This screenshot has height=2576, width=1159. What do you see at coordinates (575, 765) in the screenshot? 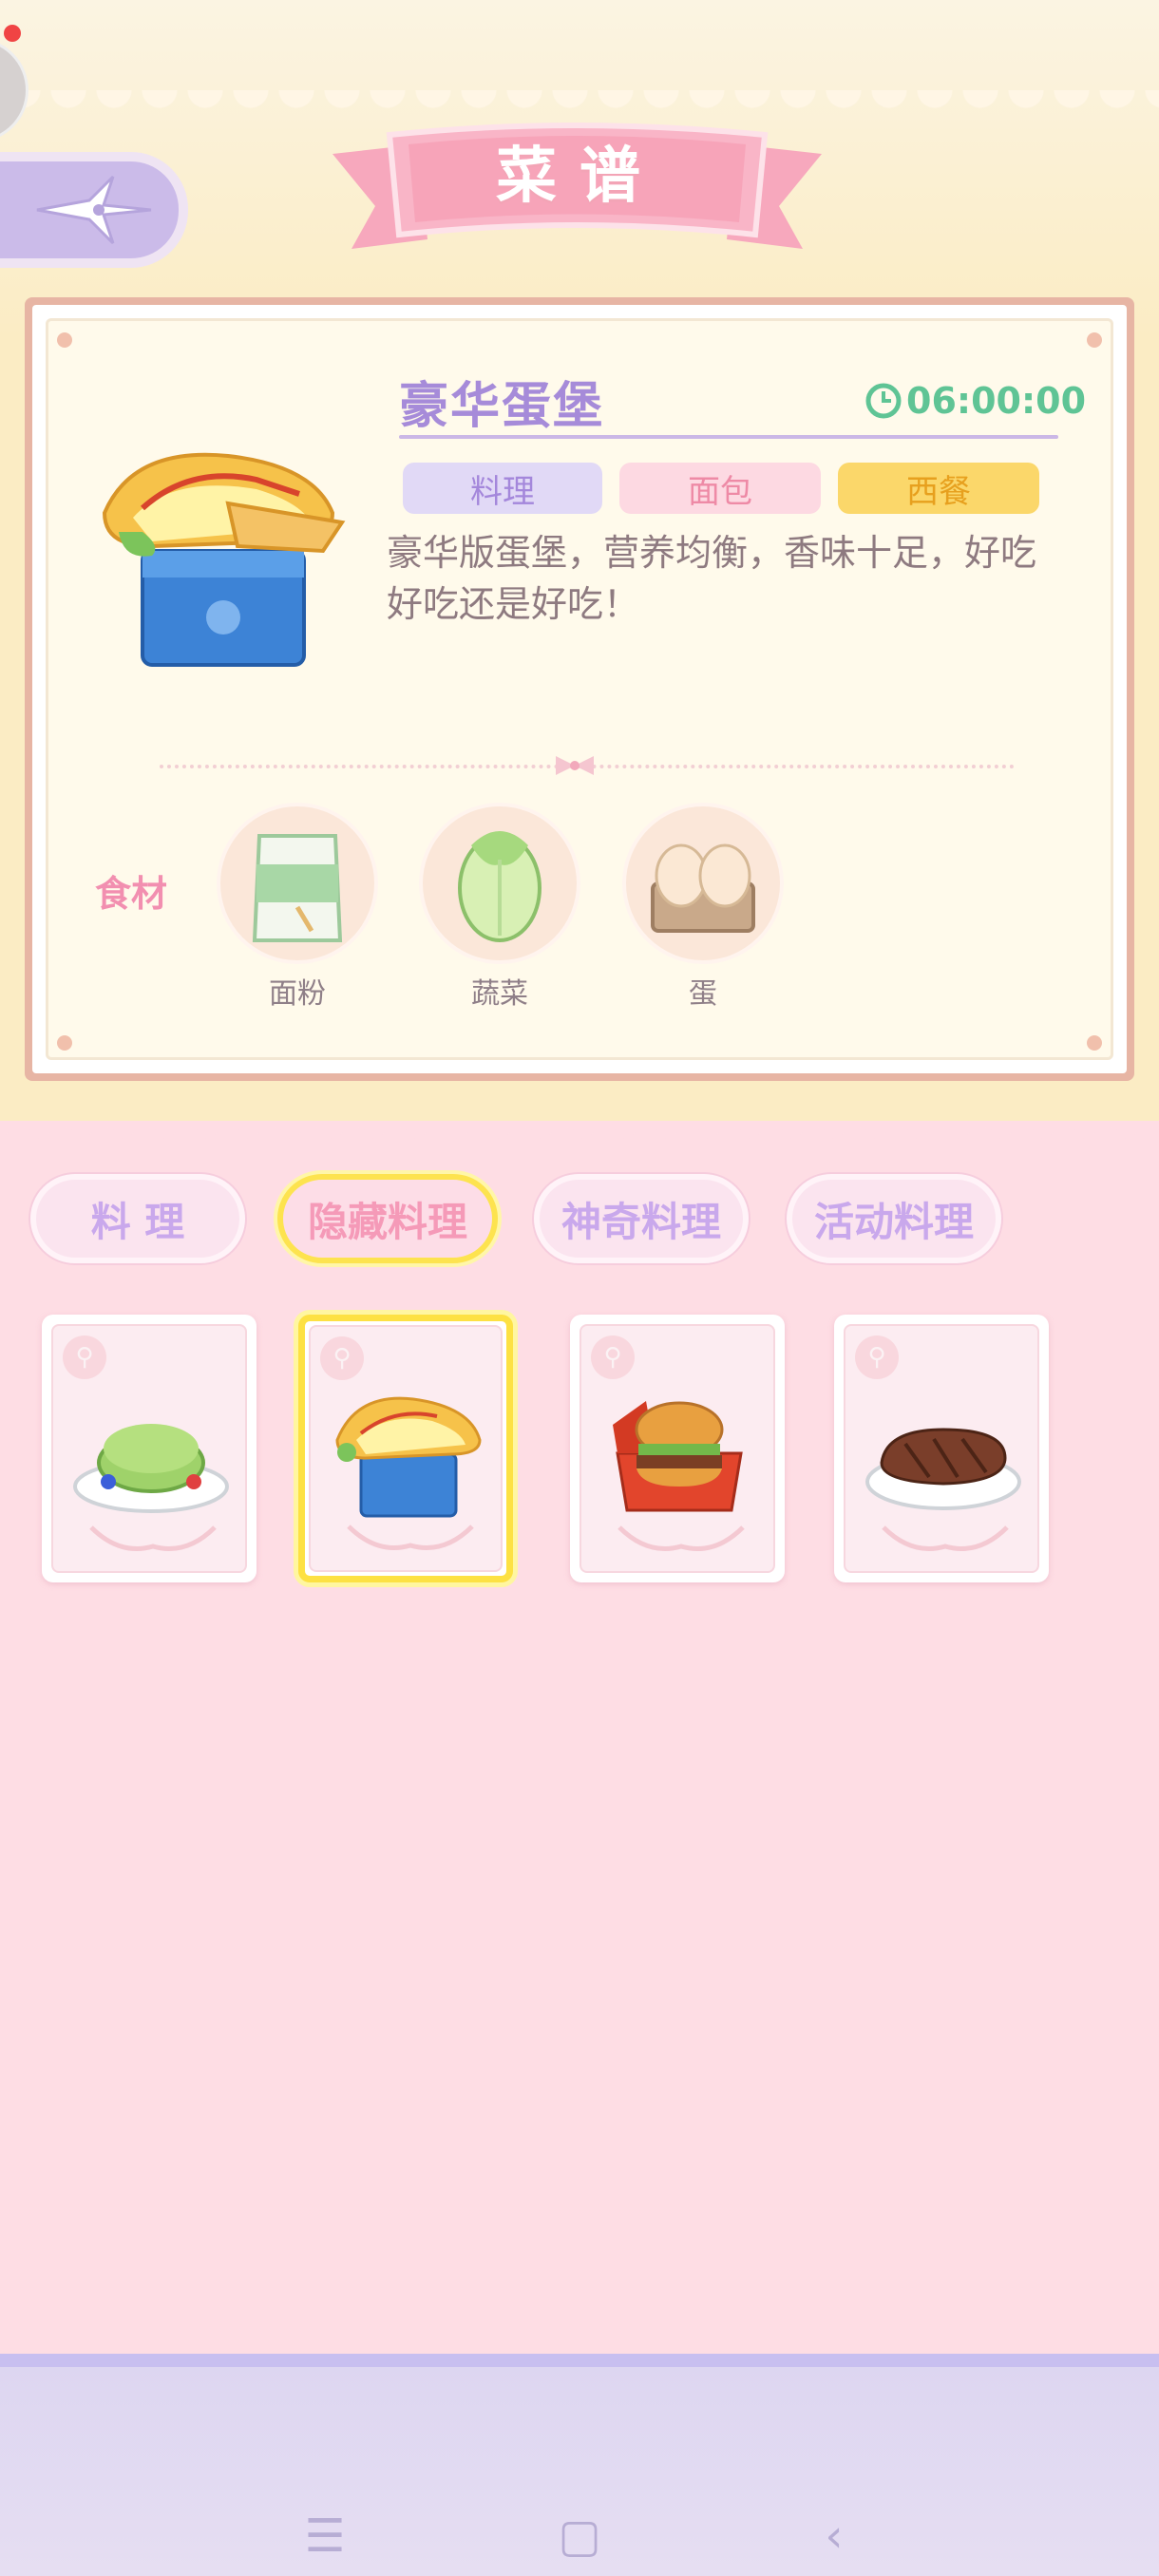
I see `bow-icon` at bounding box center [575, 765].